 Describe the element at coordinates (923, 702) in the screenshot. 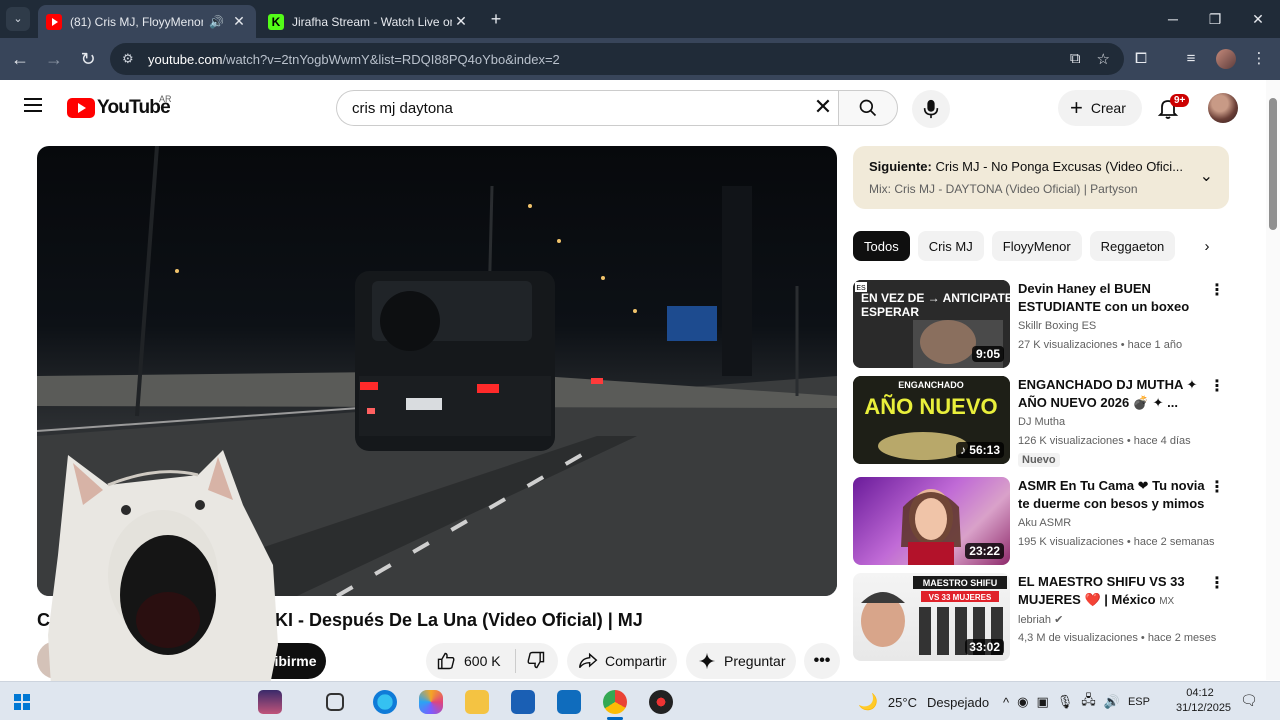

I see `weather-widget: 🌙 25°C Despejado` at that location.